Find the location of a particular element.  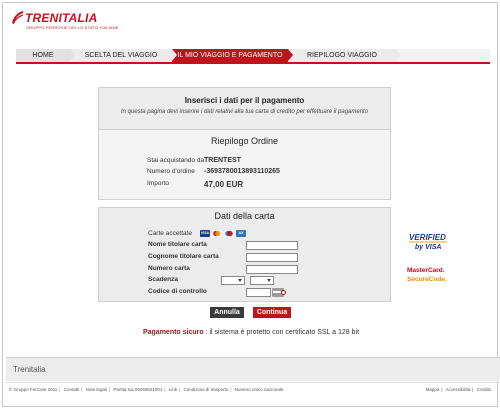

cvv-input is located at coordinates (258, 292).